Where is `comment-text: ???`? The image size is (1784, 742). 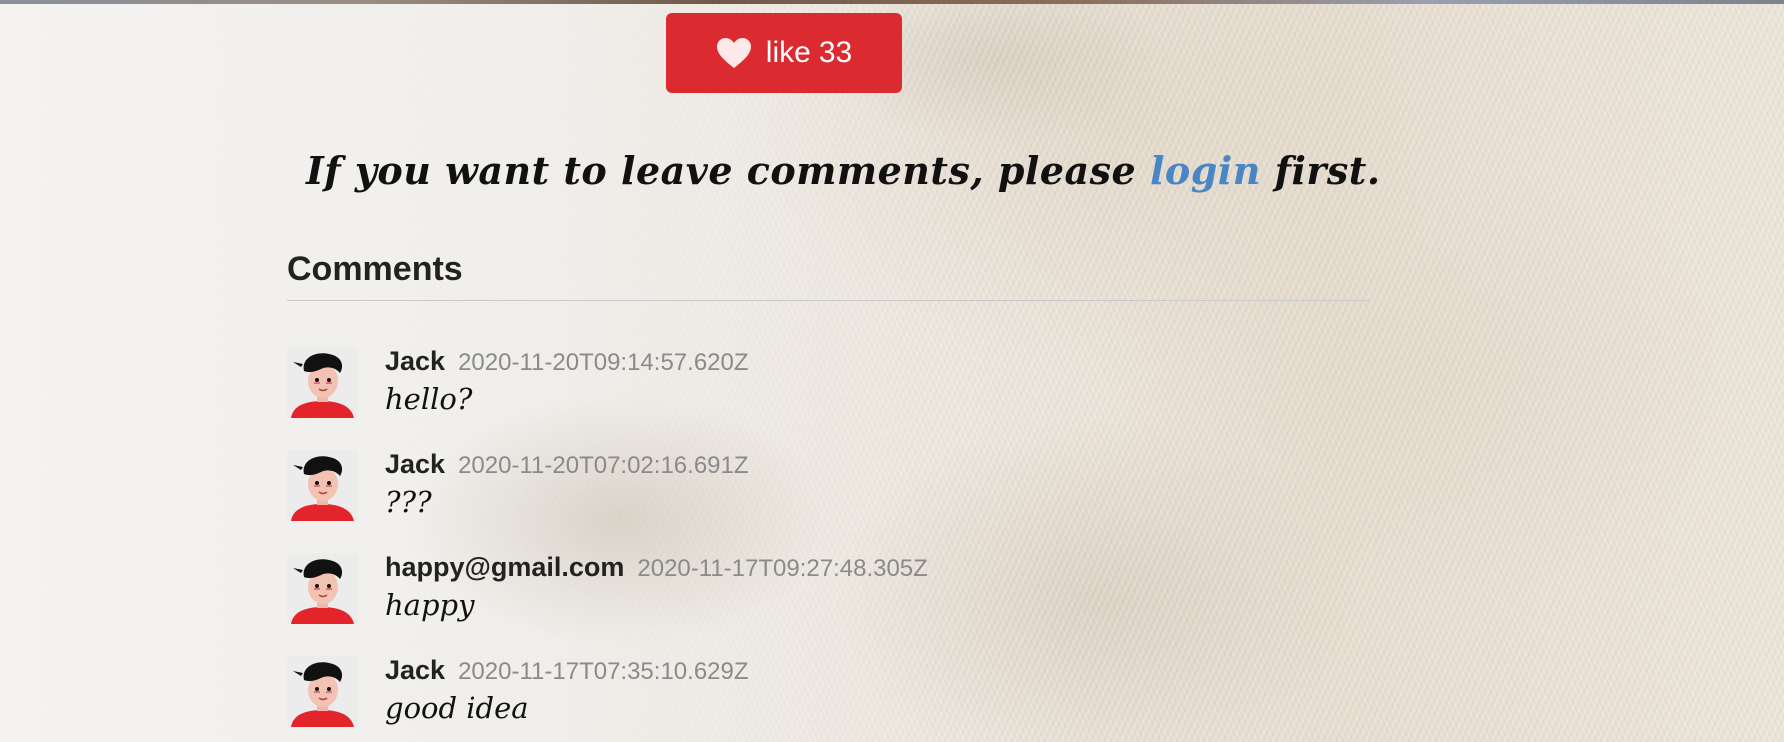
comment-text: ??? is located at coordinates (408, 502).